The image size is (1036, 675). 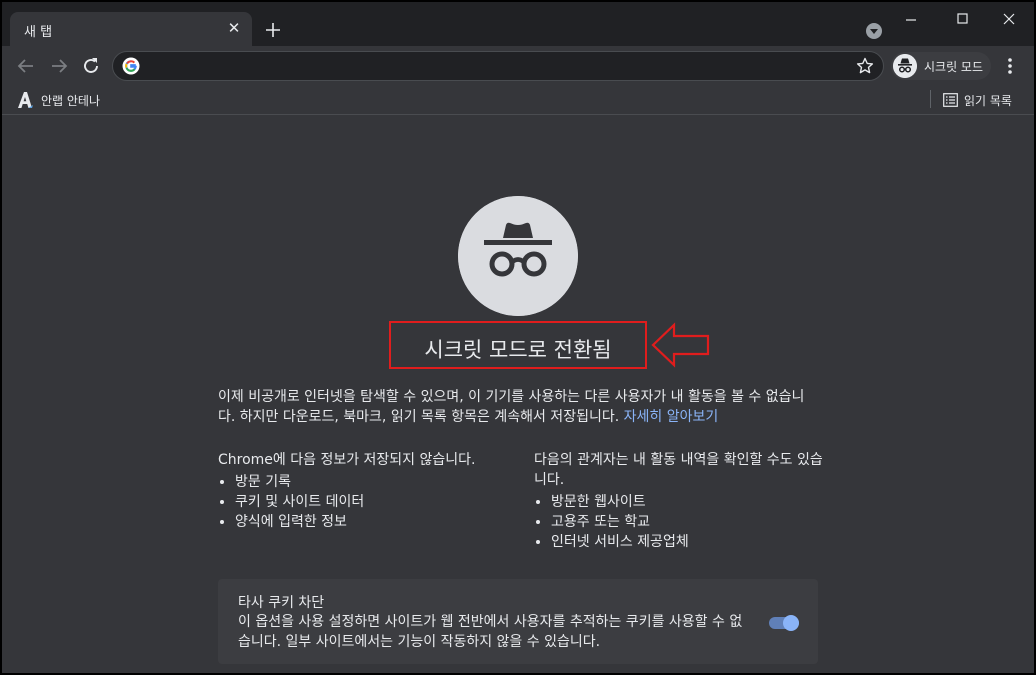 What do you see at coordinates (988, 101) in the screenshot?
I see `reading-list-label: 읽기 목록` at bounding box center [988, 101].